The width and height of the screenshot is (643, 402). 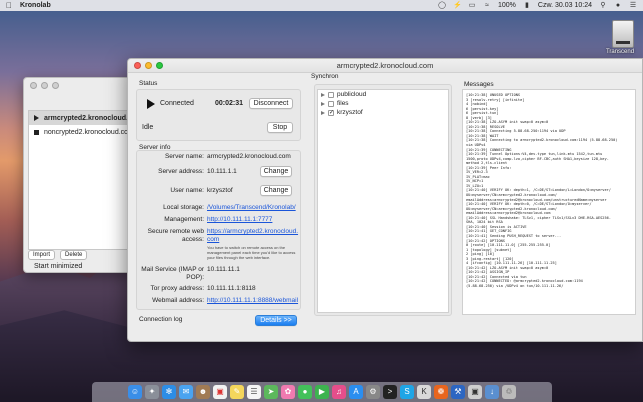 What do you see at coordinates (280, 127) in the screenshot?
I see `stop-button: Stop` at bounding box center [280, 127].